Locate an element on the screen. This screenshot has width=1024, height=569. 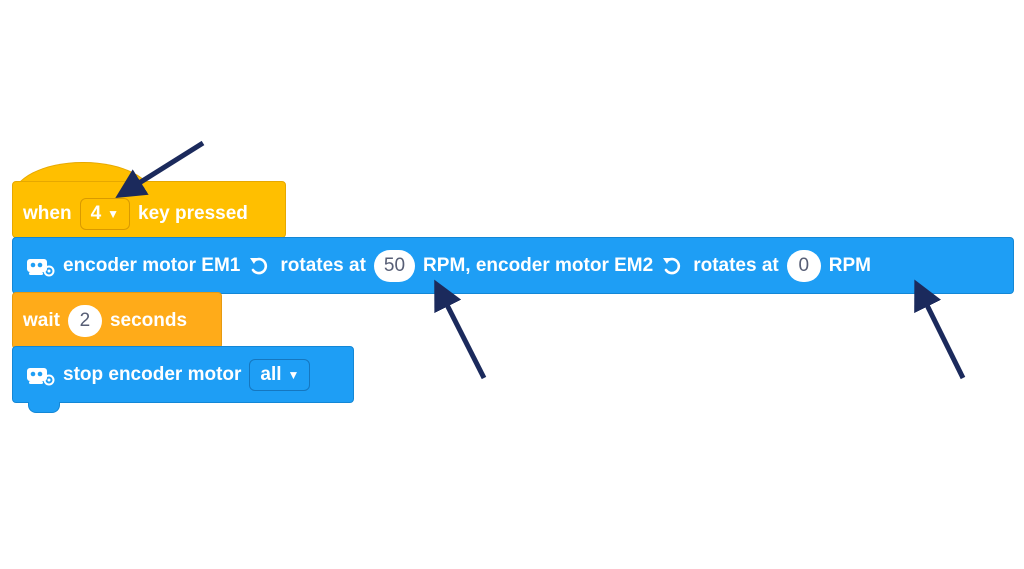
motor-selection-dropdown: all ▼ is located at coordinates (280, 374).